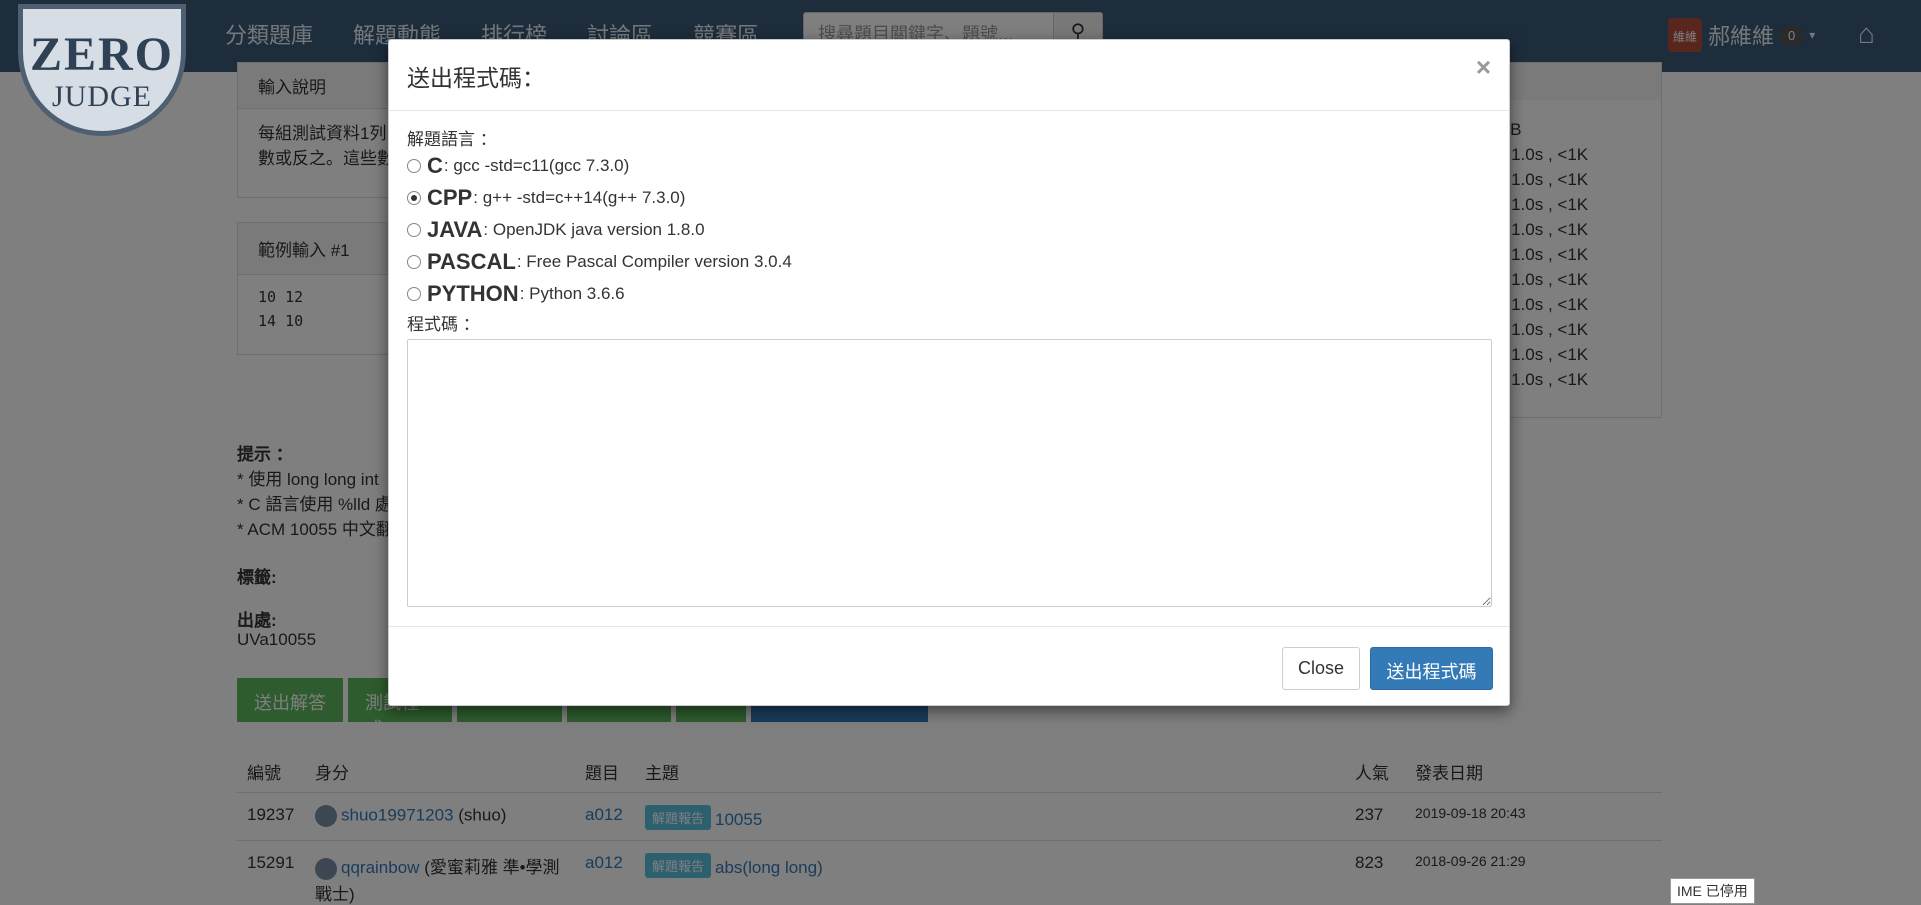 The height and width of the screenshot is (905, 1921). I want to click on ime-status-badge: IME 已停用, so click(1712, 891).